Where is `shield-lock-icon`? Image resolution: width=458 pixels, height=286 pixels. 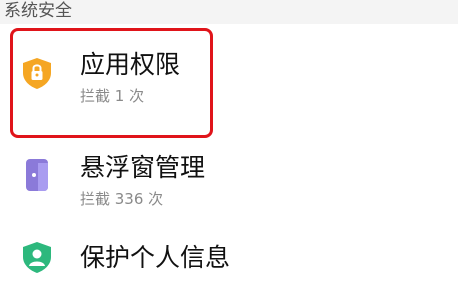 shield-lock-icon is located at coordinates (37, 73).